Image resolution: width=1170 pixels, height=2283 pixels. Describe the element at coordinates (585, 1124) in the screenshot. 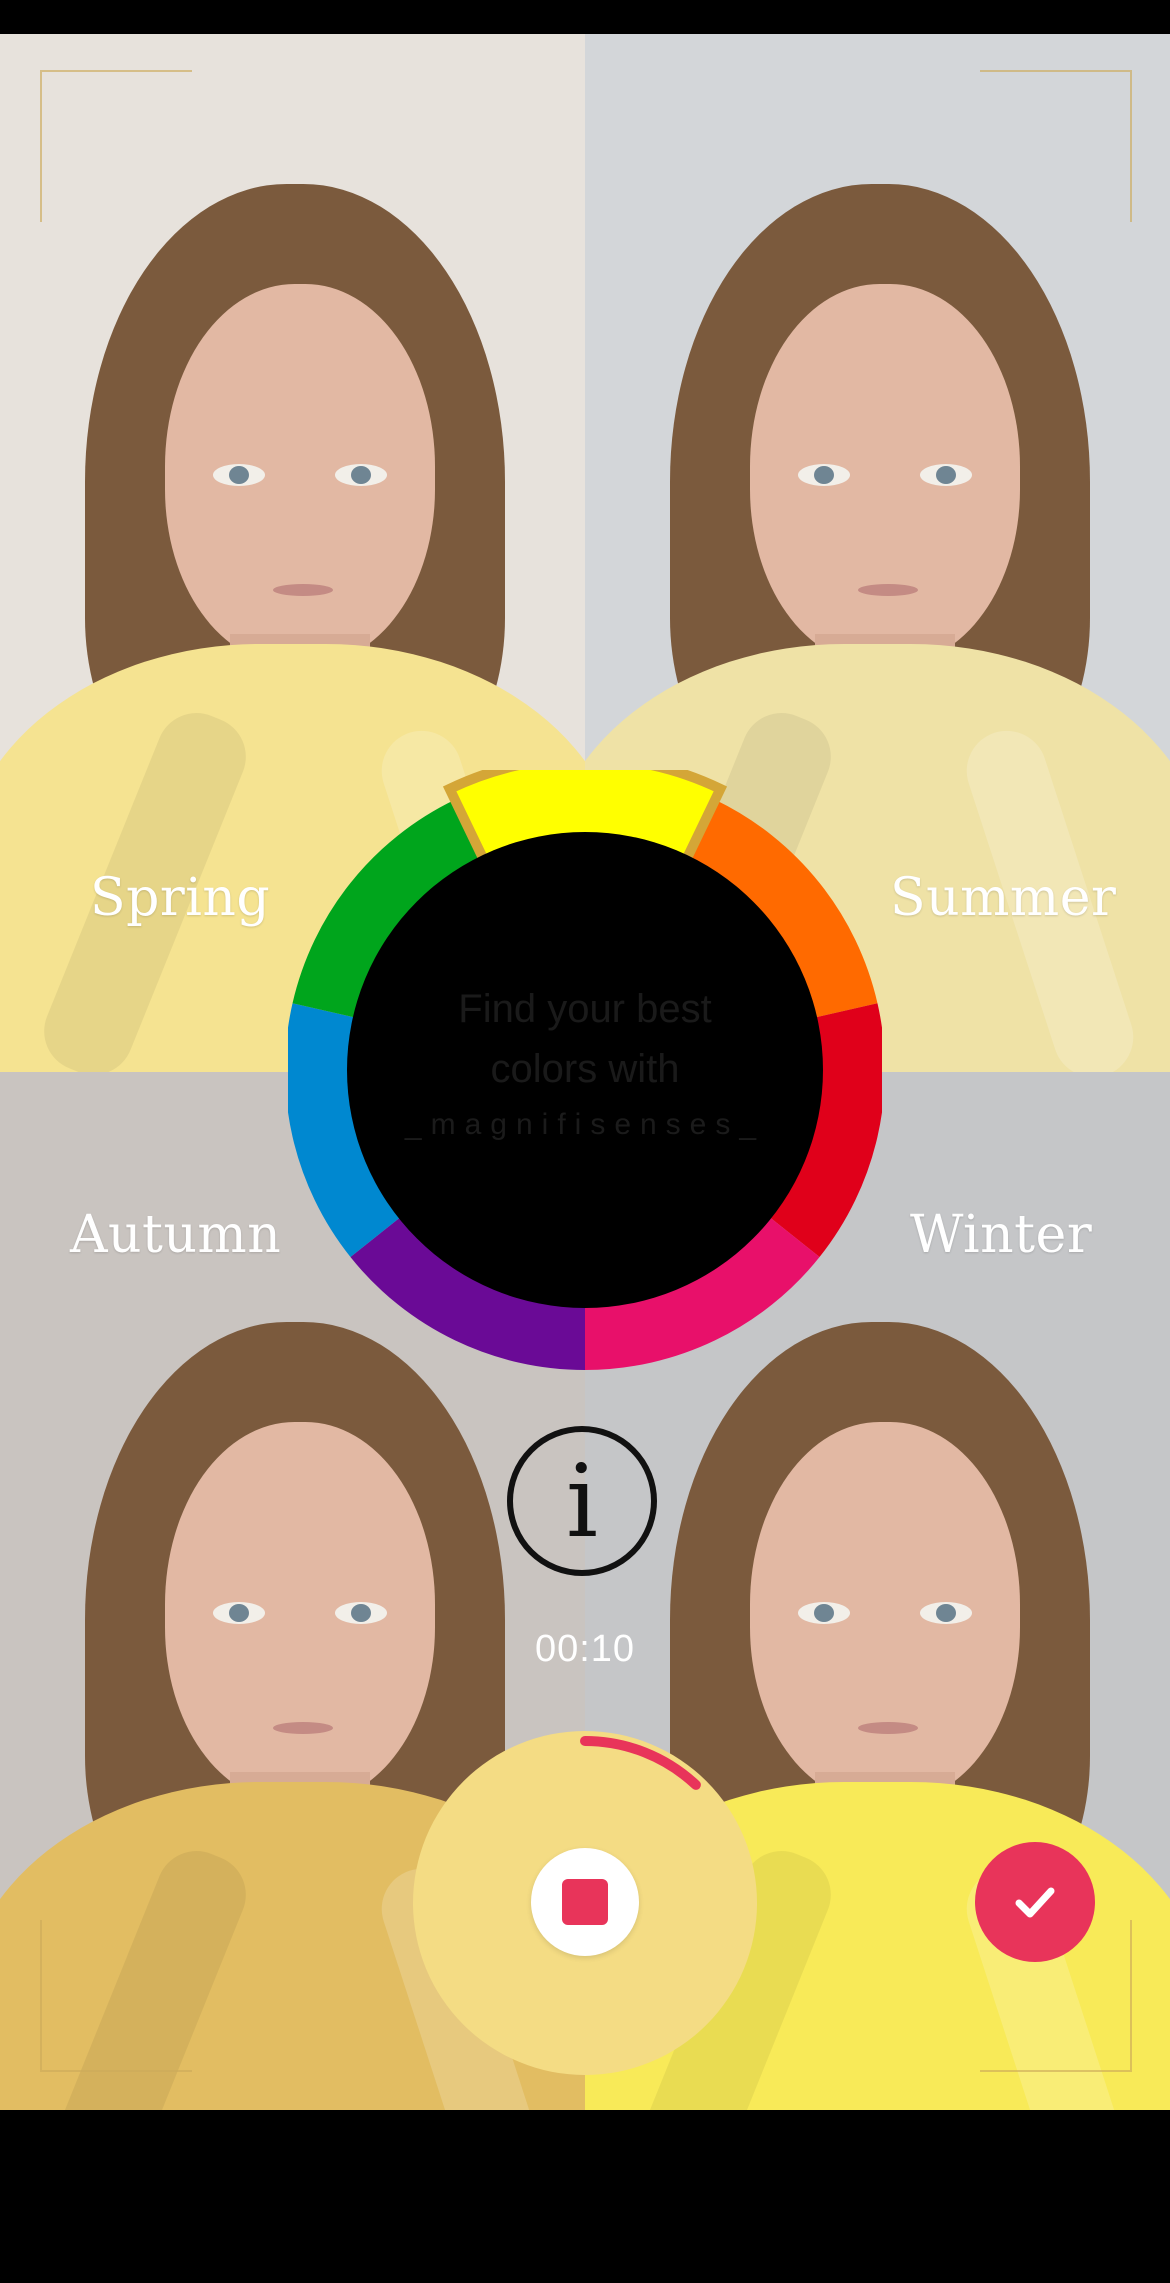

I see `brand-name: _magnifisenses_` at that location.